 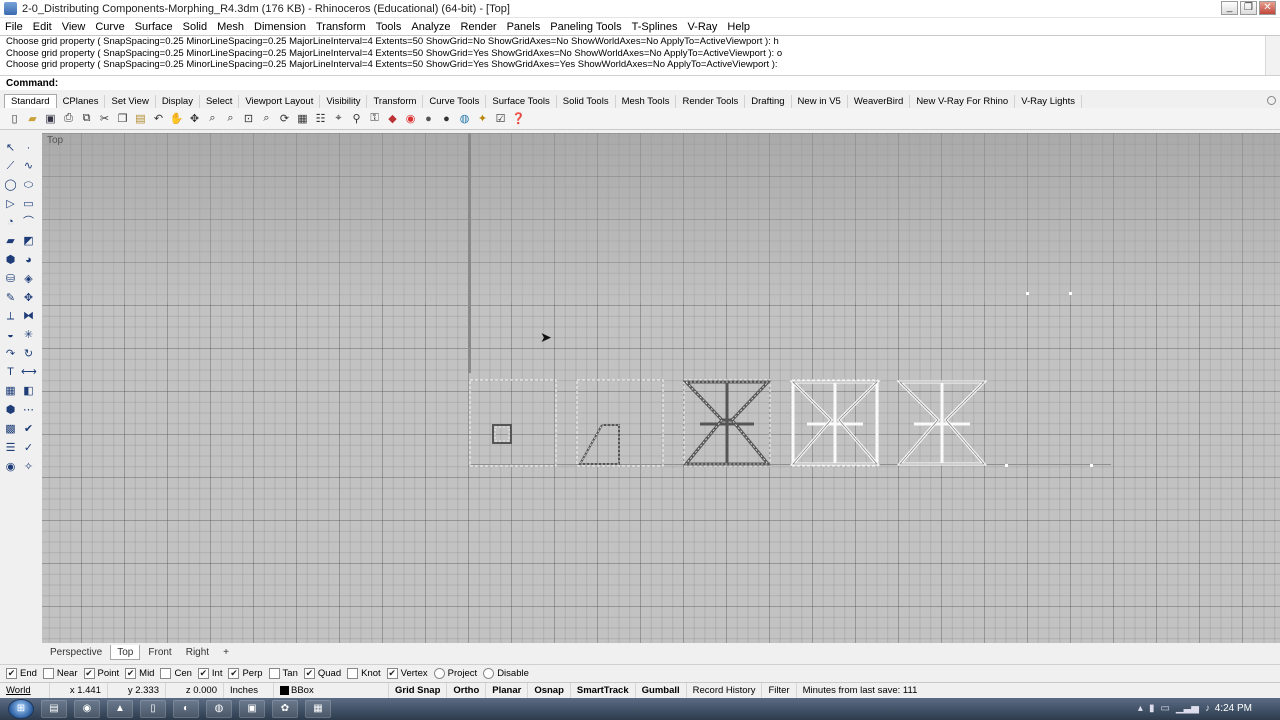 I want to click on open-icon: ▰, so click(x=32, y=118).